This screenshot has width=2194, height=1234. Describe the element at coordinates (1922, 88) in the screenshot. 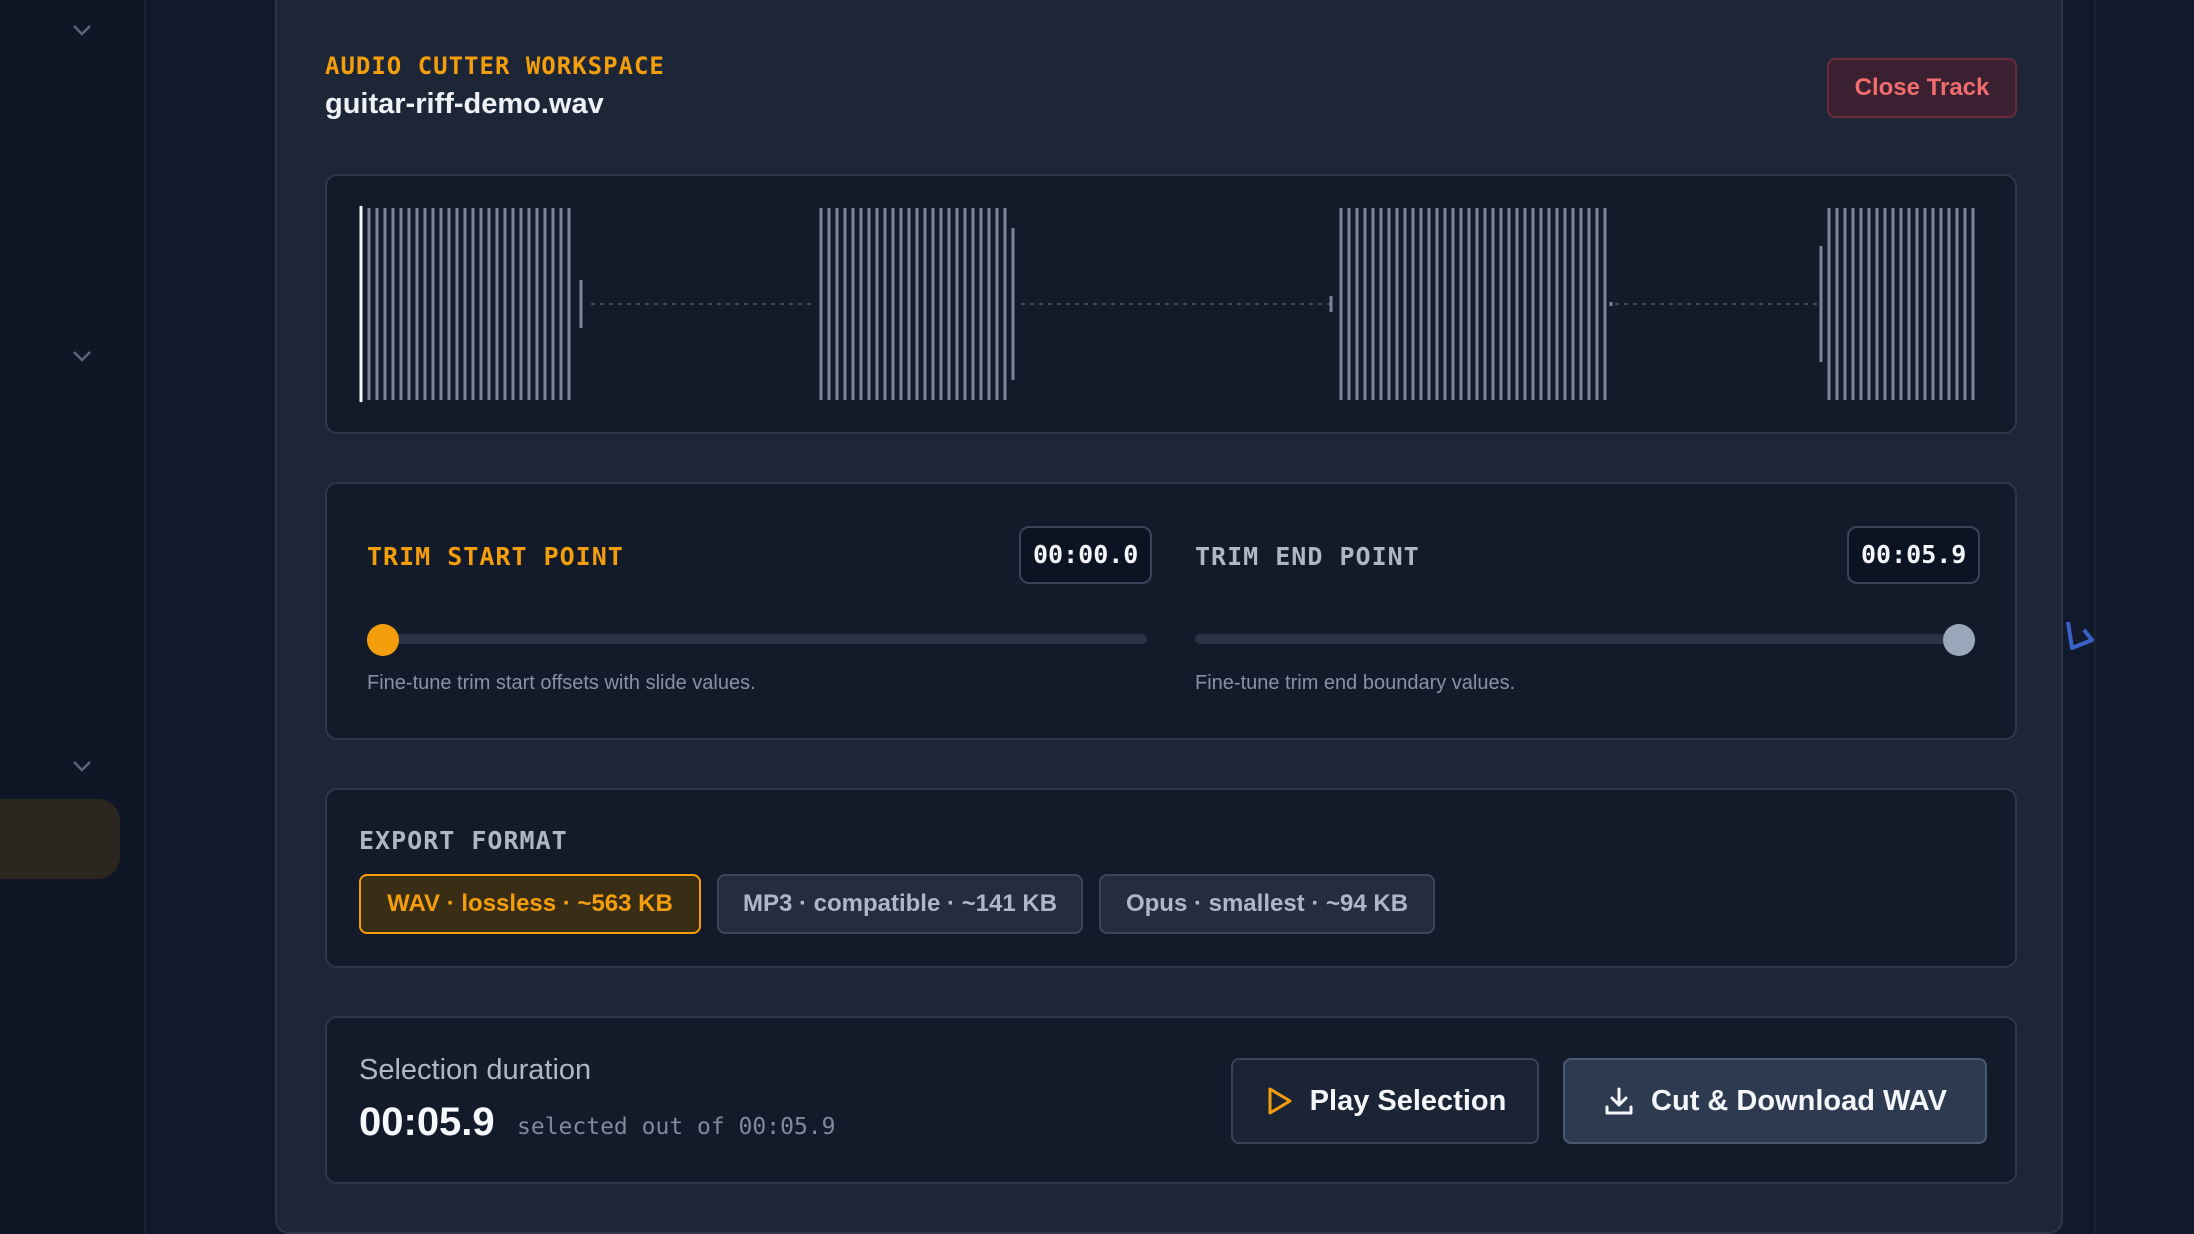

I see `close-track-button: Close Track` at that location.